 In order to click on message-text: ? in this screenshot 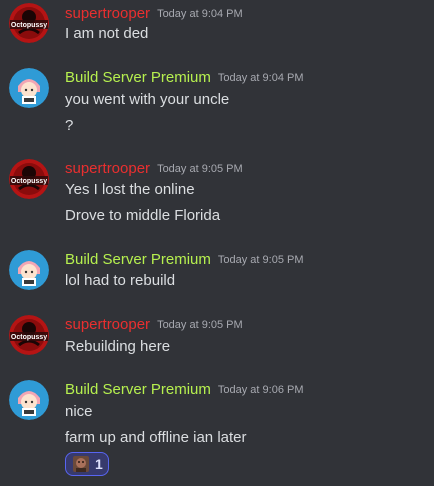, I will do `click(69, 125)`.